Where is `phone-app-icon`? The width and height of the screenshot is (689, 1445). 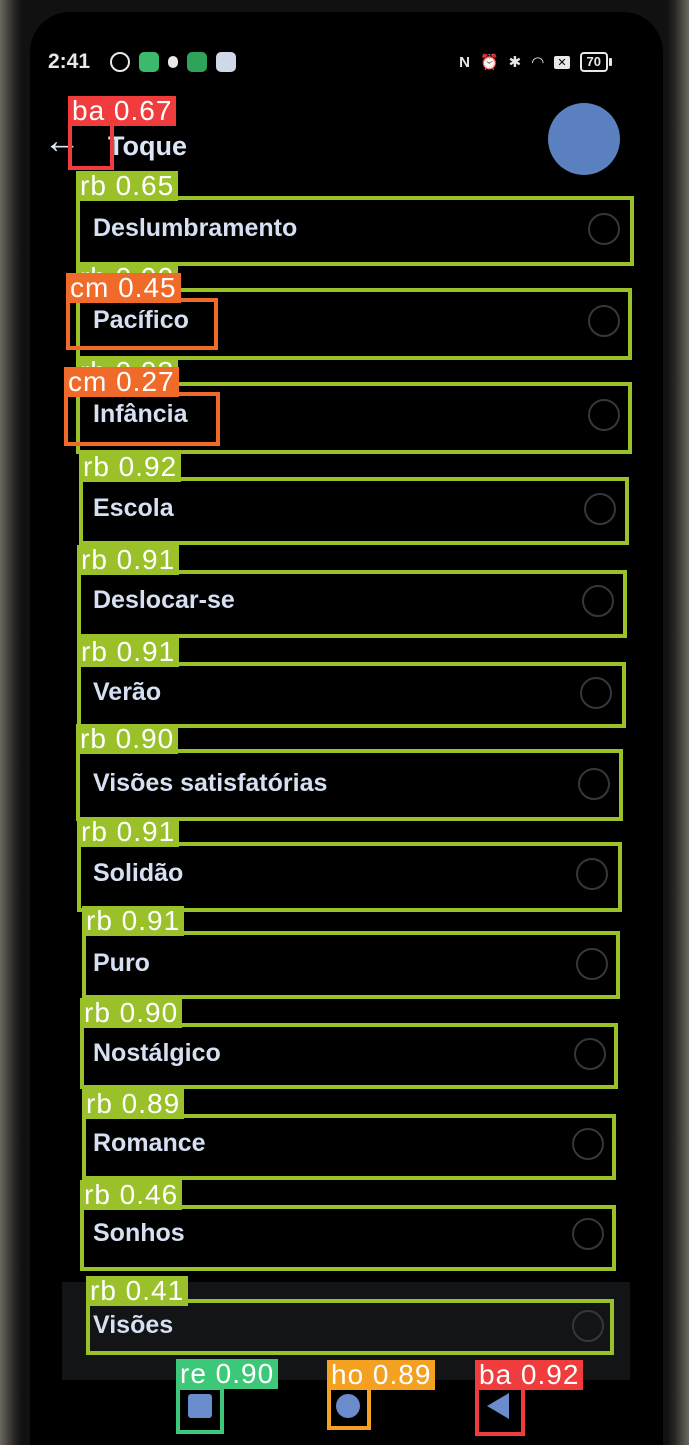 phone-app-icon is located at coordinates (197, 62).